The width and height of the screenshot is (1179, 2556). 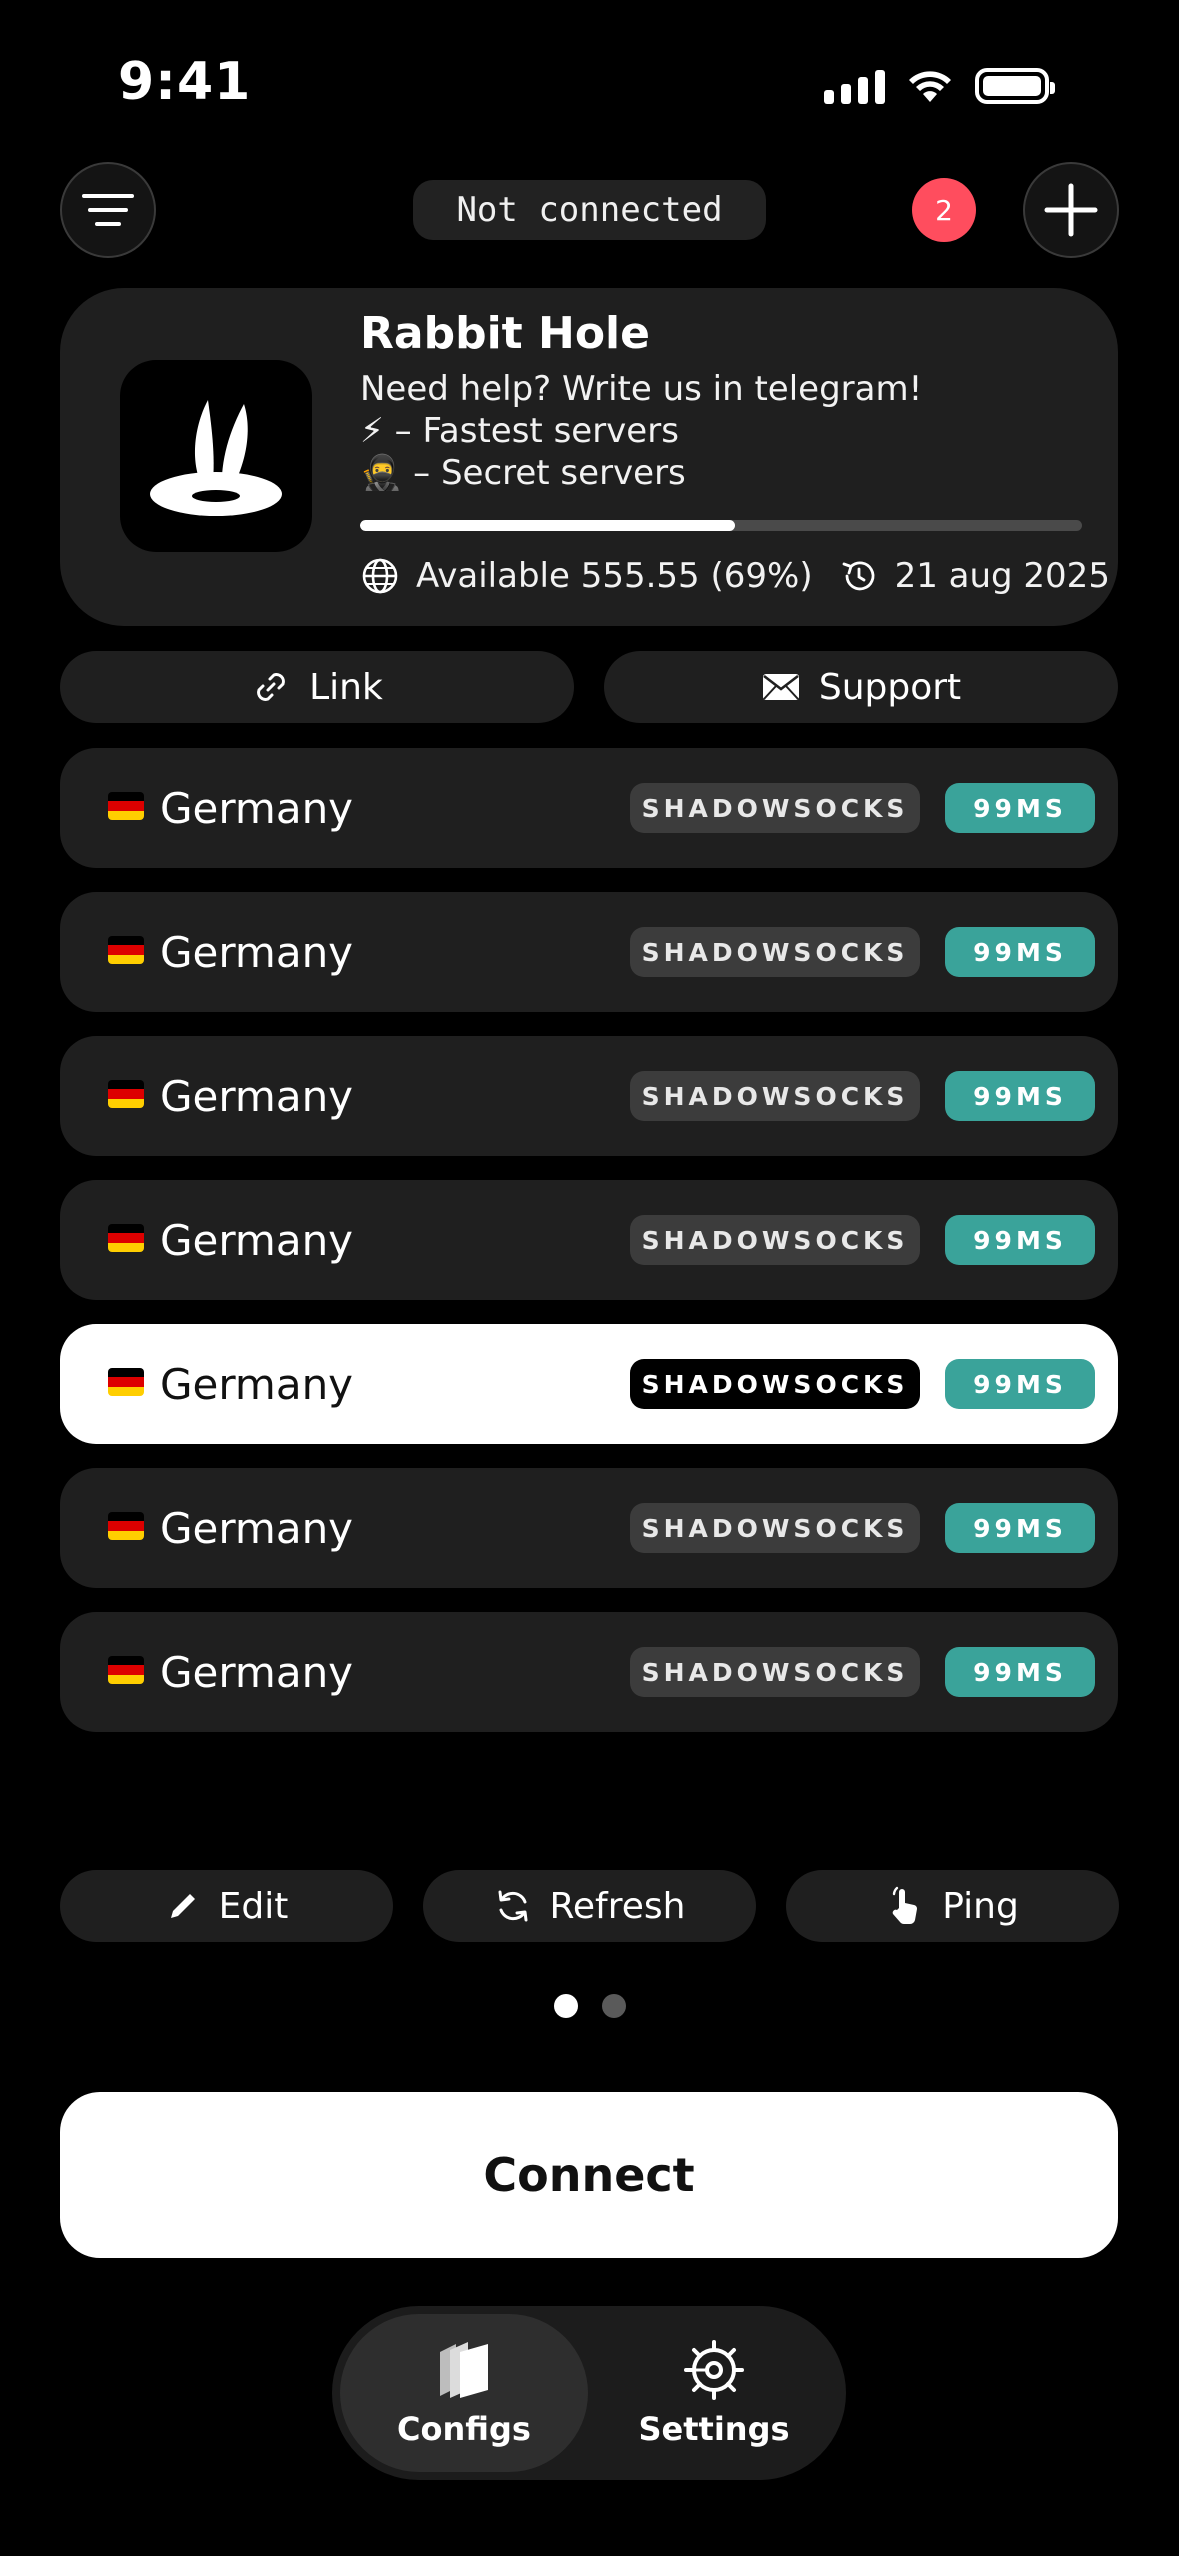 I want to click on page-indicator, so click(x=589, y=2006).